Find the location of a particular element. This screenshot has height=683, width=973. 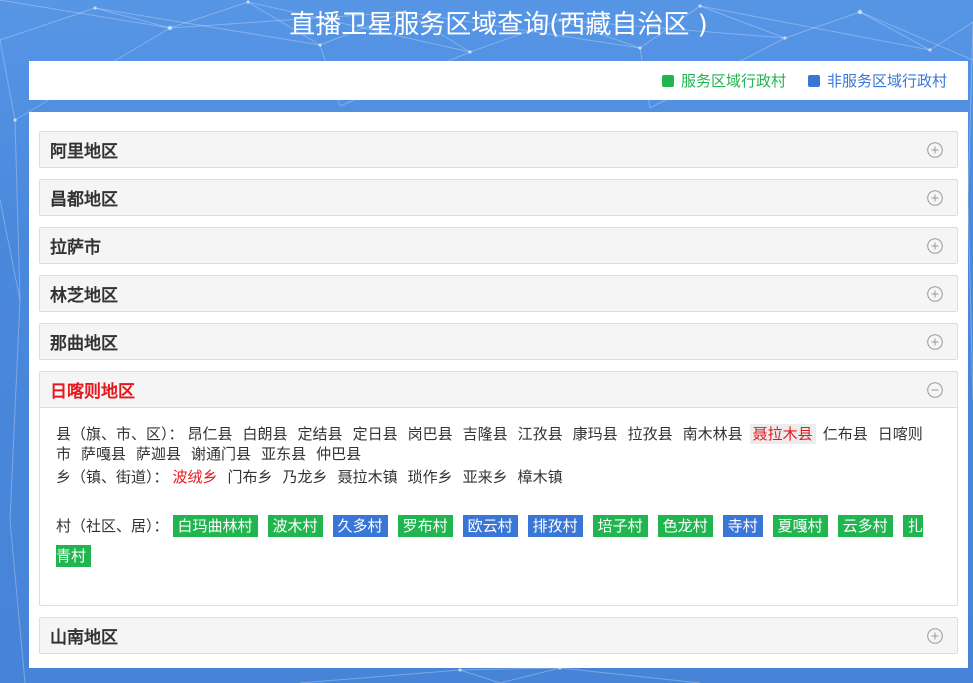

village-tag: 罗布村 is located at coordinates (425, 526).